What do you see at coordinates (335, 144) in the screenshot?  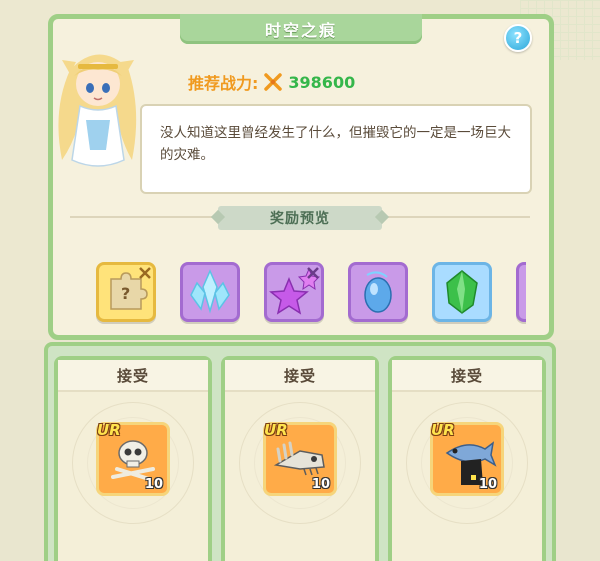 I see `description-text: 没人知道这里曾经发生了什么，但摧毁它的一定是一场巨大的灾难。` at bounding box center [335, 144].